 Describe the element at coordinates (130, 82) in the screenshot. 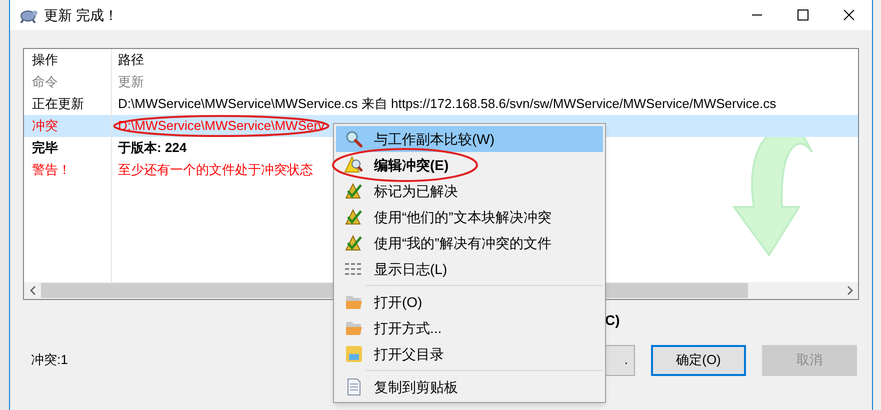

I see `path-cell-text: 更新` at that location.